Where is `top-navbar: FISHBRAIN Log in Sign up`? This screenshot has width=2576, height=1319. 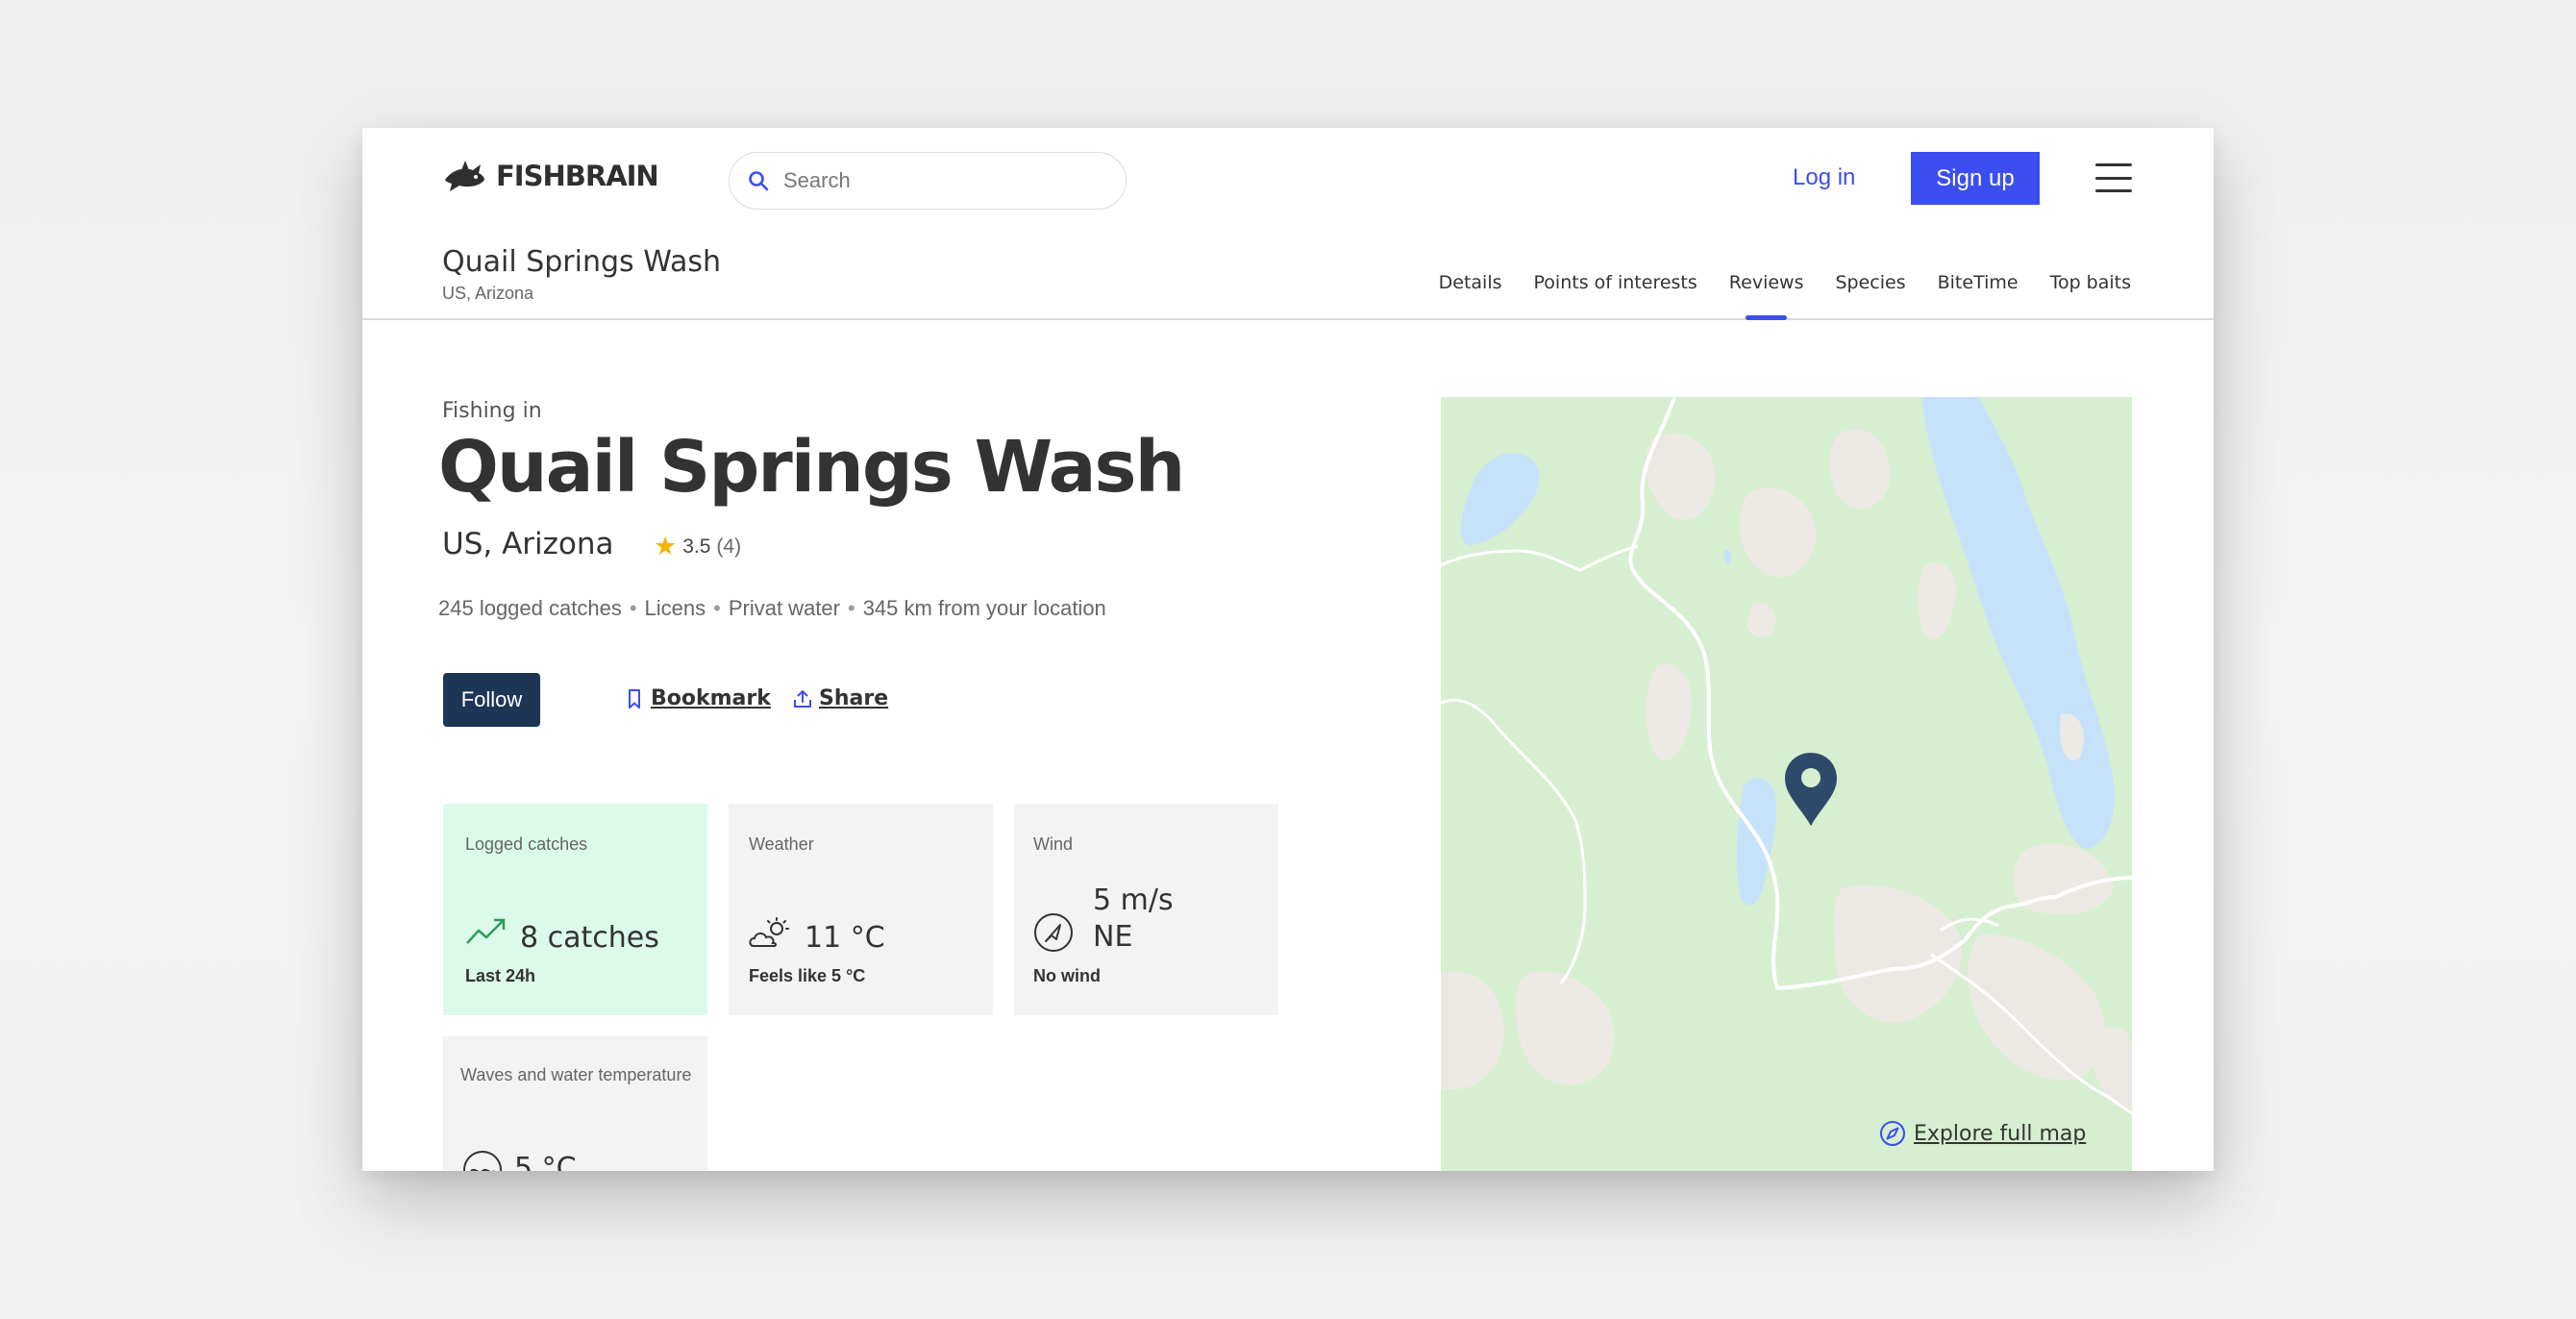
top-navbar: FISHBRAIN Log in Sign up is located at coordinates (1288, 176).